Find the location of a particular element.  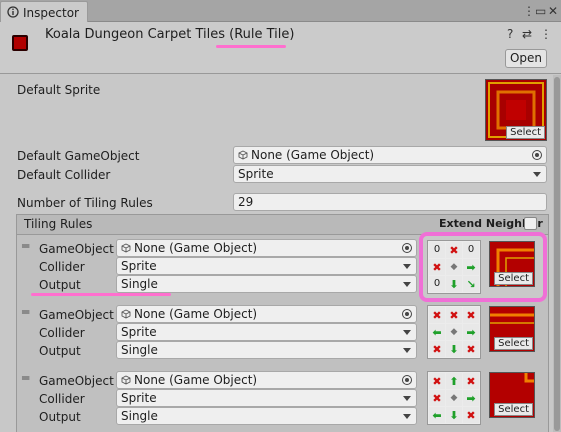

scrollbar is located at coordinates (557, 253).